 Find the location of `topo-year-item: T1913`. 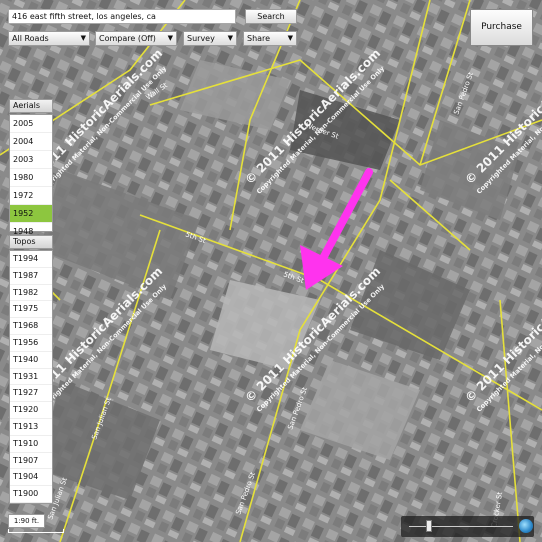

topo-year-item: T1913 is located at coordinates (31, 427).